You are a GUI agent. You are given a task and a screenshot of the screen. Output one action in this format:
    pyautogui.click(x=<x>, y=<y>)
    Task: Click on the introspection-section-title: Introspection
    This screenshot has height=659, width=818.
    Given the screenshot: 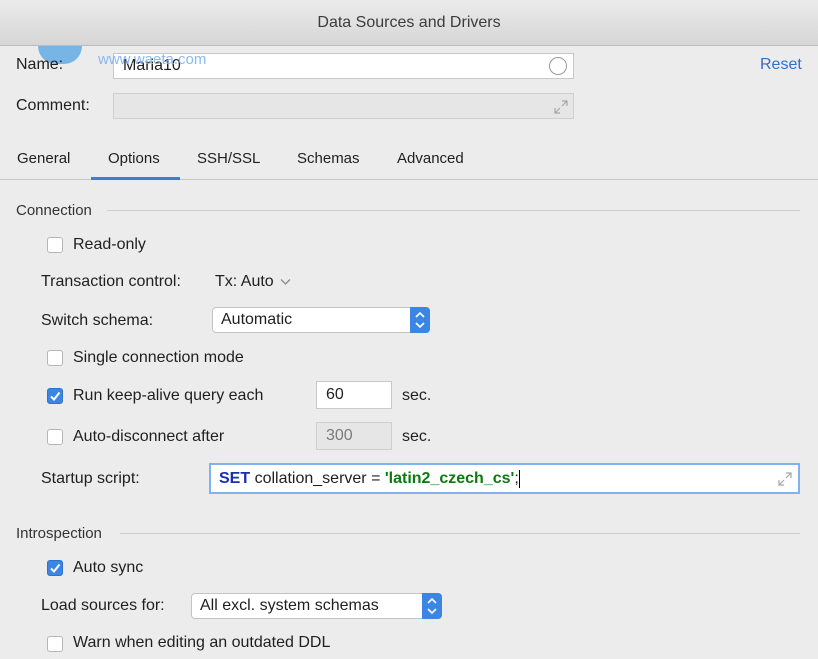 What is the action you would take?
    pyautogui.click(x=59, y=533)
    